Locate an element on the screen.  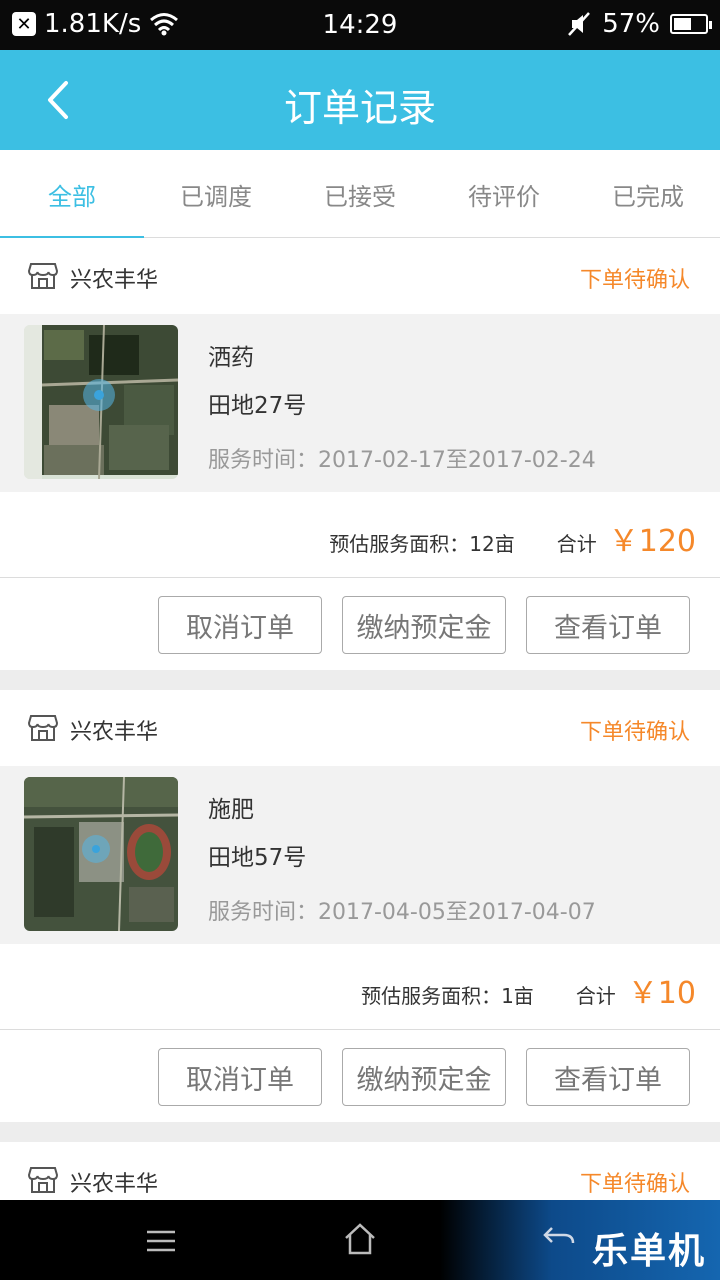
watermark-text: 乐单机 is located at coordinates (648, 1251).